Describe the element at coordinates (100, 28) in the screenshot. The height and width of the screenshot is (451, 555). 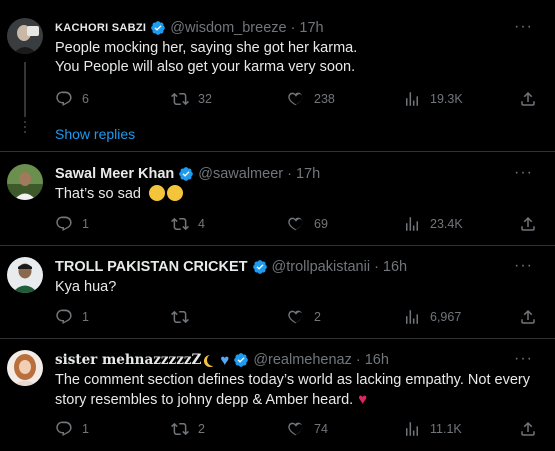
I see `author-name: KACHORI SABZI` at that location.